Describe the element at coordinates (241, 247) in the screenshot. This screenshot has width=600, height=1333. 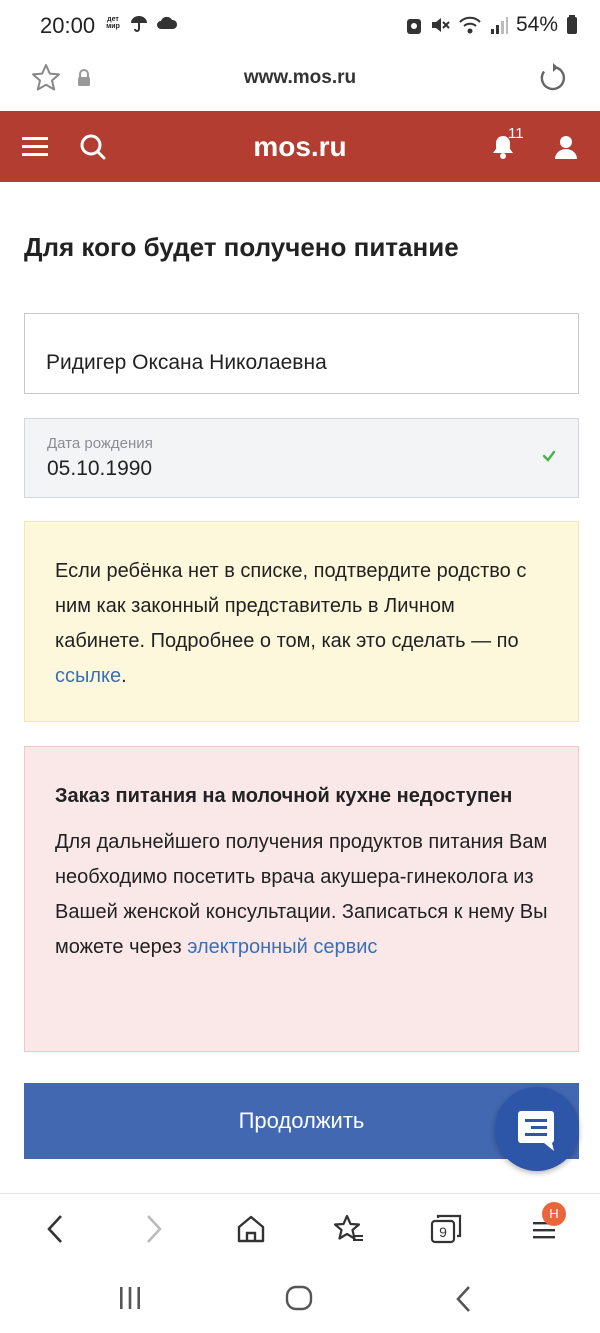
I see `page-title: Для кого будет получено питание` at that location.